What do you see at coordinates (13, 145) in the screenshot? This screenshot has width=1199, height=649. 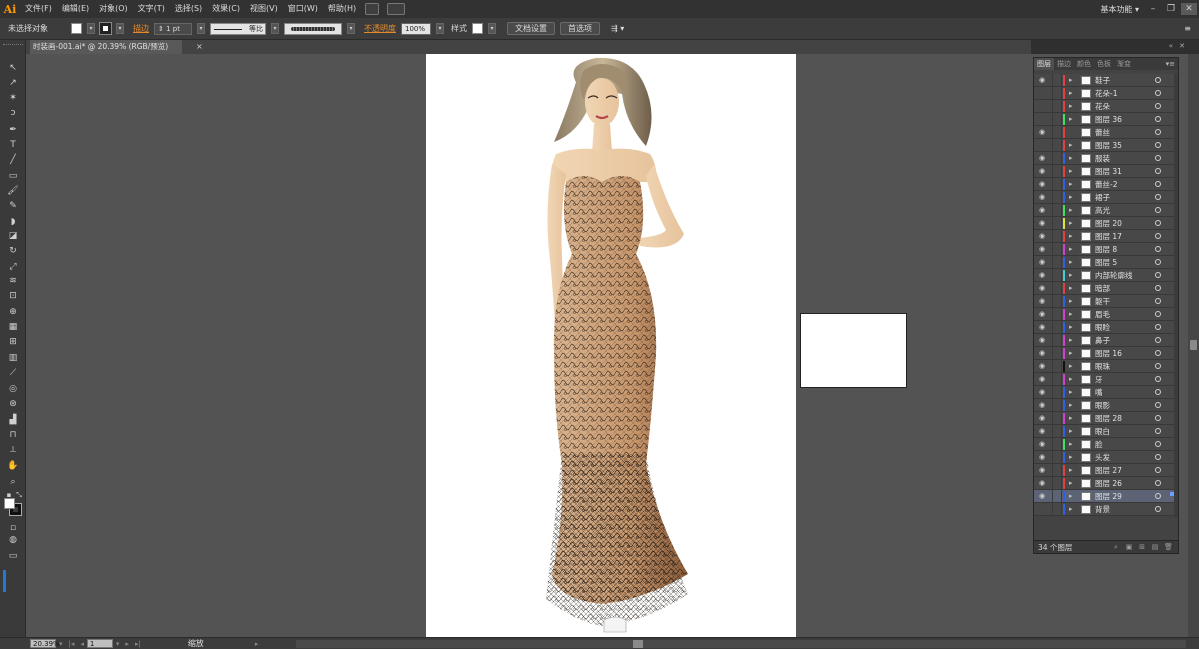 I see `type-tool-icon: T` at bounding box center [13, 145].